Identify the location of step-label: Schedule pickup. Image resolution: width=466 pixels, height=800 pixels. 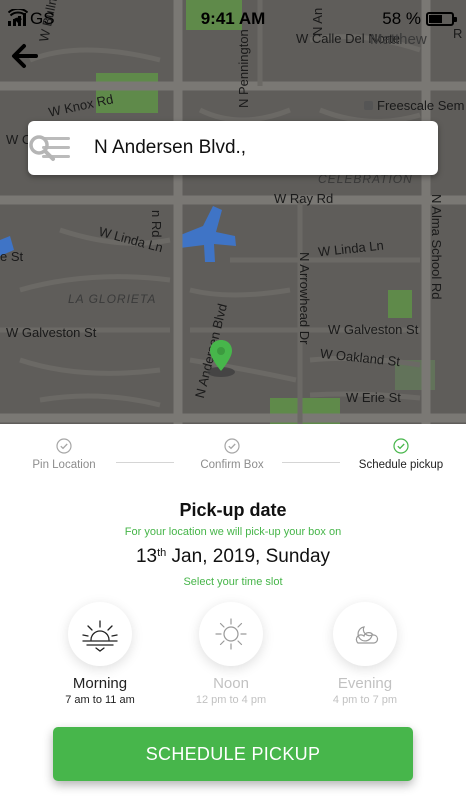
(401, 465).